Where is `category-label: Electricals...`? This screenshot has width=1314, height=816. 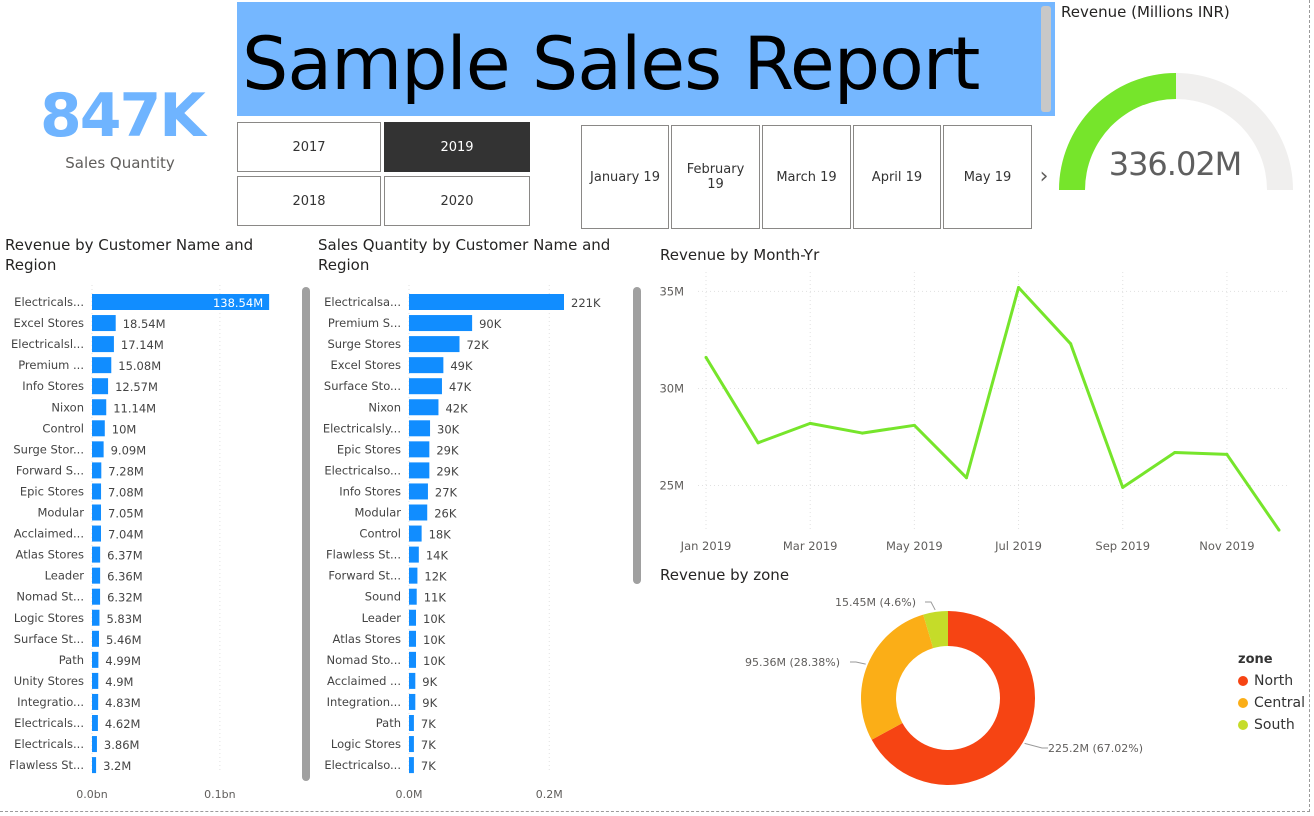
category-label: Electricals... is located at coordinates (49, 723).